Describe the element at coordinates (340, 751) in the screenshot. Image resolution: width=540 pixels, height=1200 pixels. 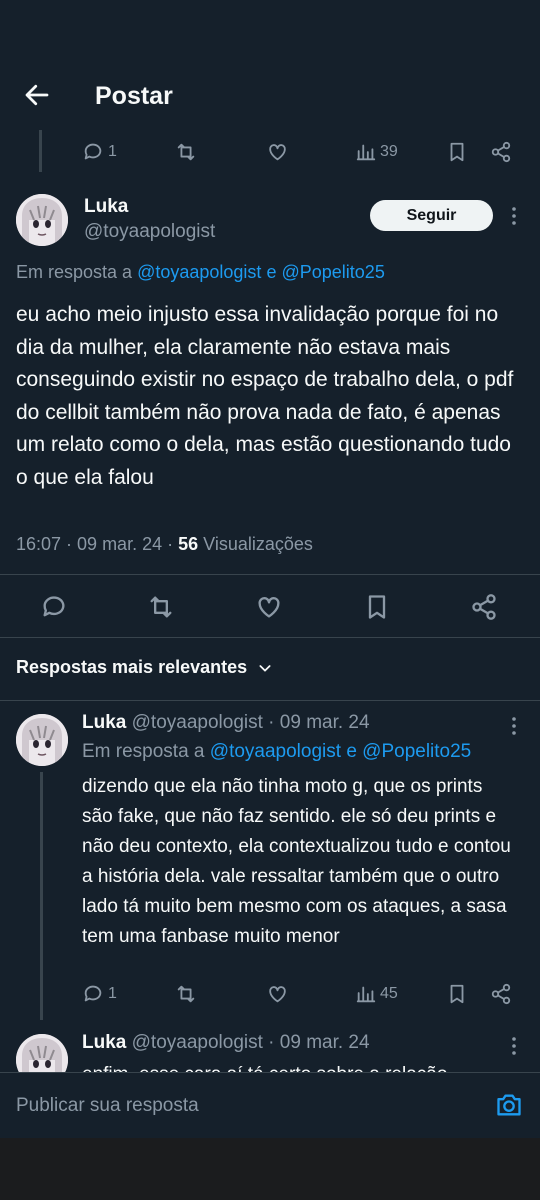
I see `mention-link: @toyaapologist e @Popelito25` at that location.